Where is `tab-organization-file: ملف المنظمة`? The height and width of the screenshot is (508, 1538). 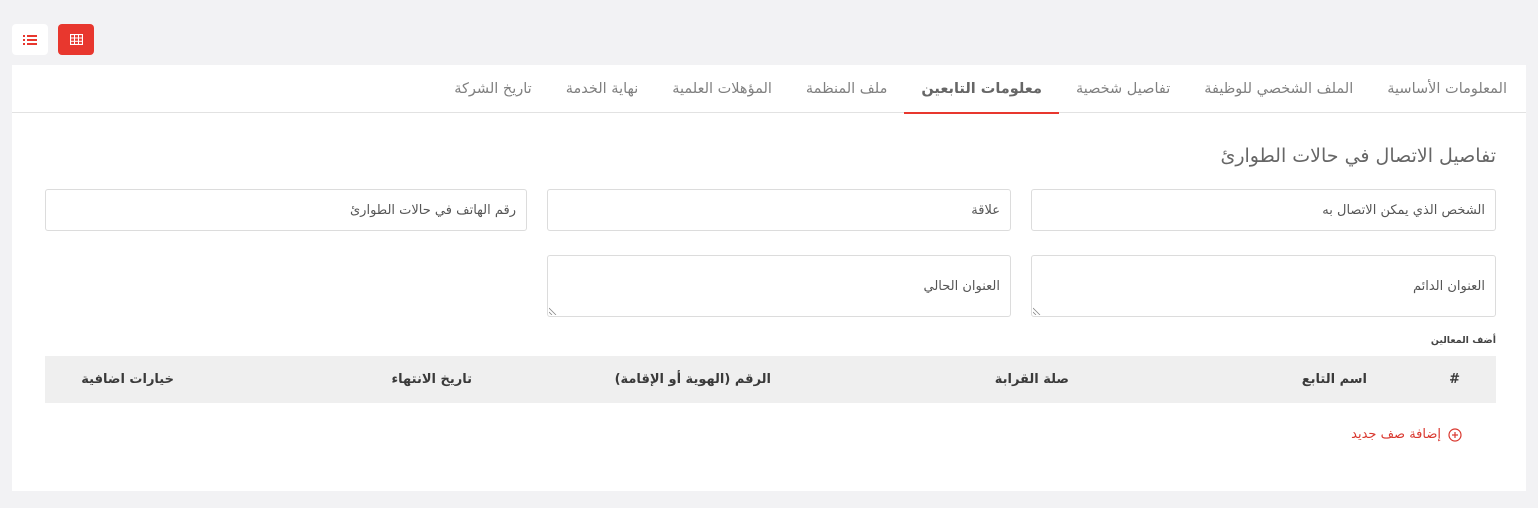
tab-organization-file: ملف المنظمة is located at coordinates (846, 89).